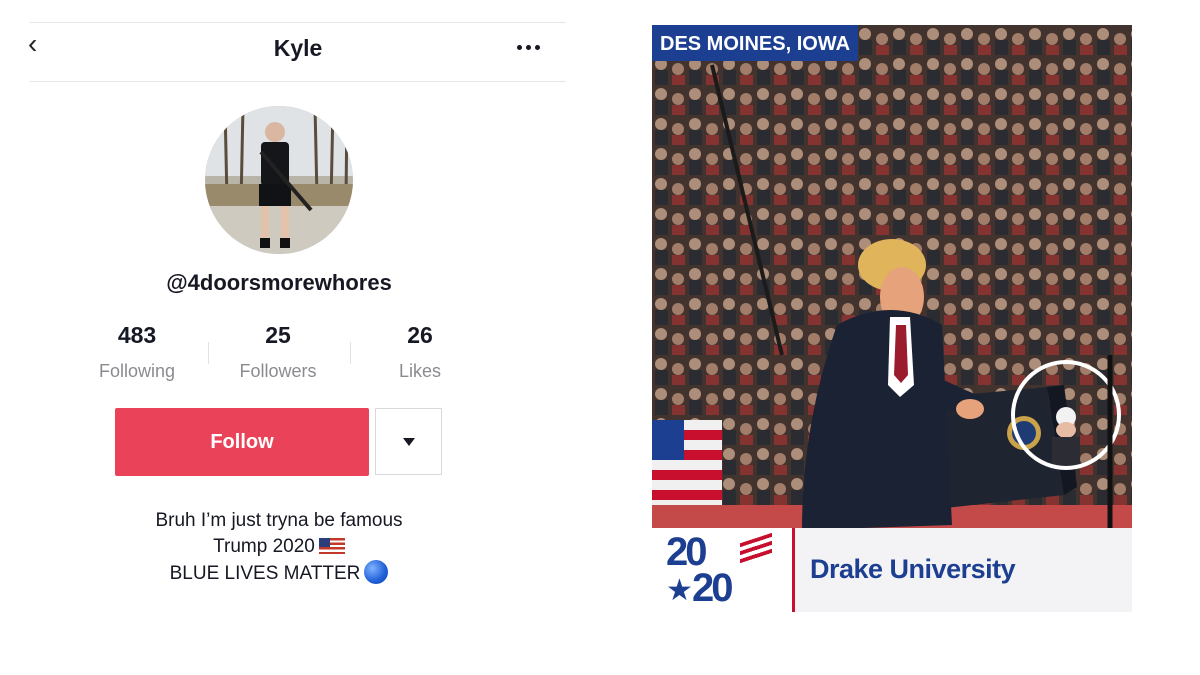 The width and height of the screenshot is (1200, 675). I want to click on stat-label: Followers, so click(278, 371).